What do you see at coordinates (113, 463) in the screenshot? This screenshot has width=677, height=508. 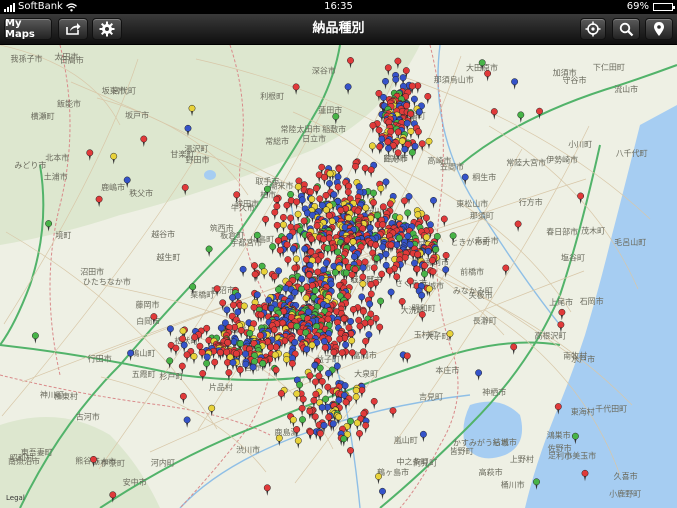 I see `place-label: 伊奈町` at bounding box center [113, 463].